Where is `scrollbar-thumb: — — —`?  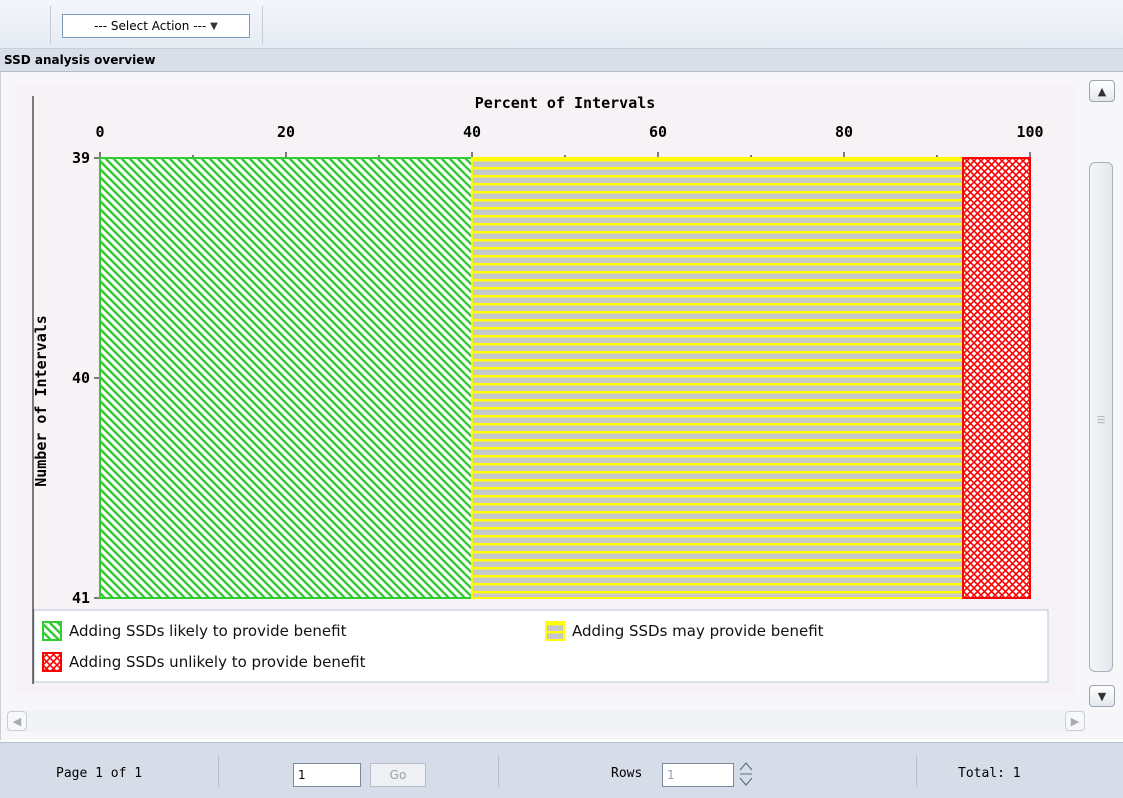
scrollbar-thumb: — — — is located at coordinates (1101, 417).